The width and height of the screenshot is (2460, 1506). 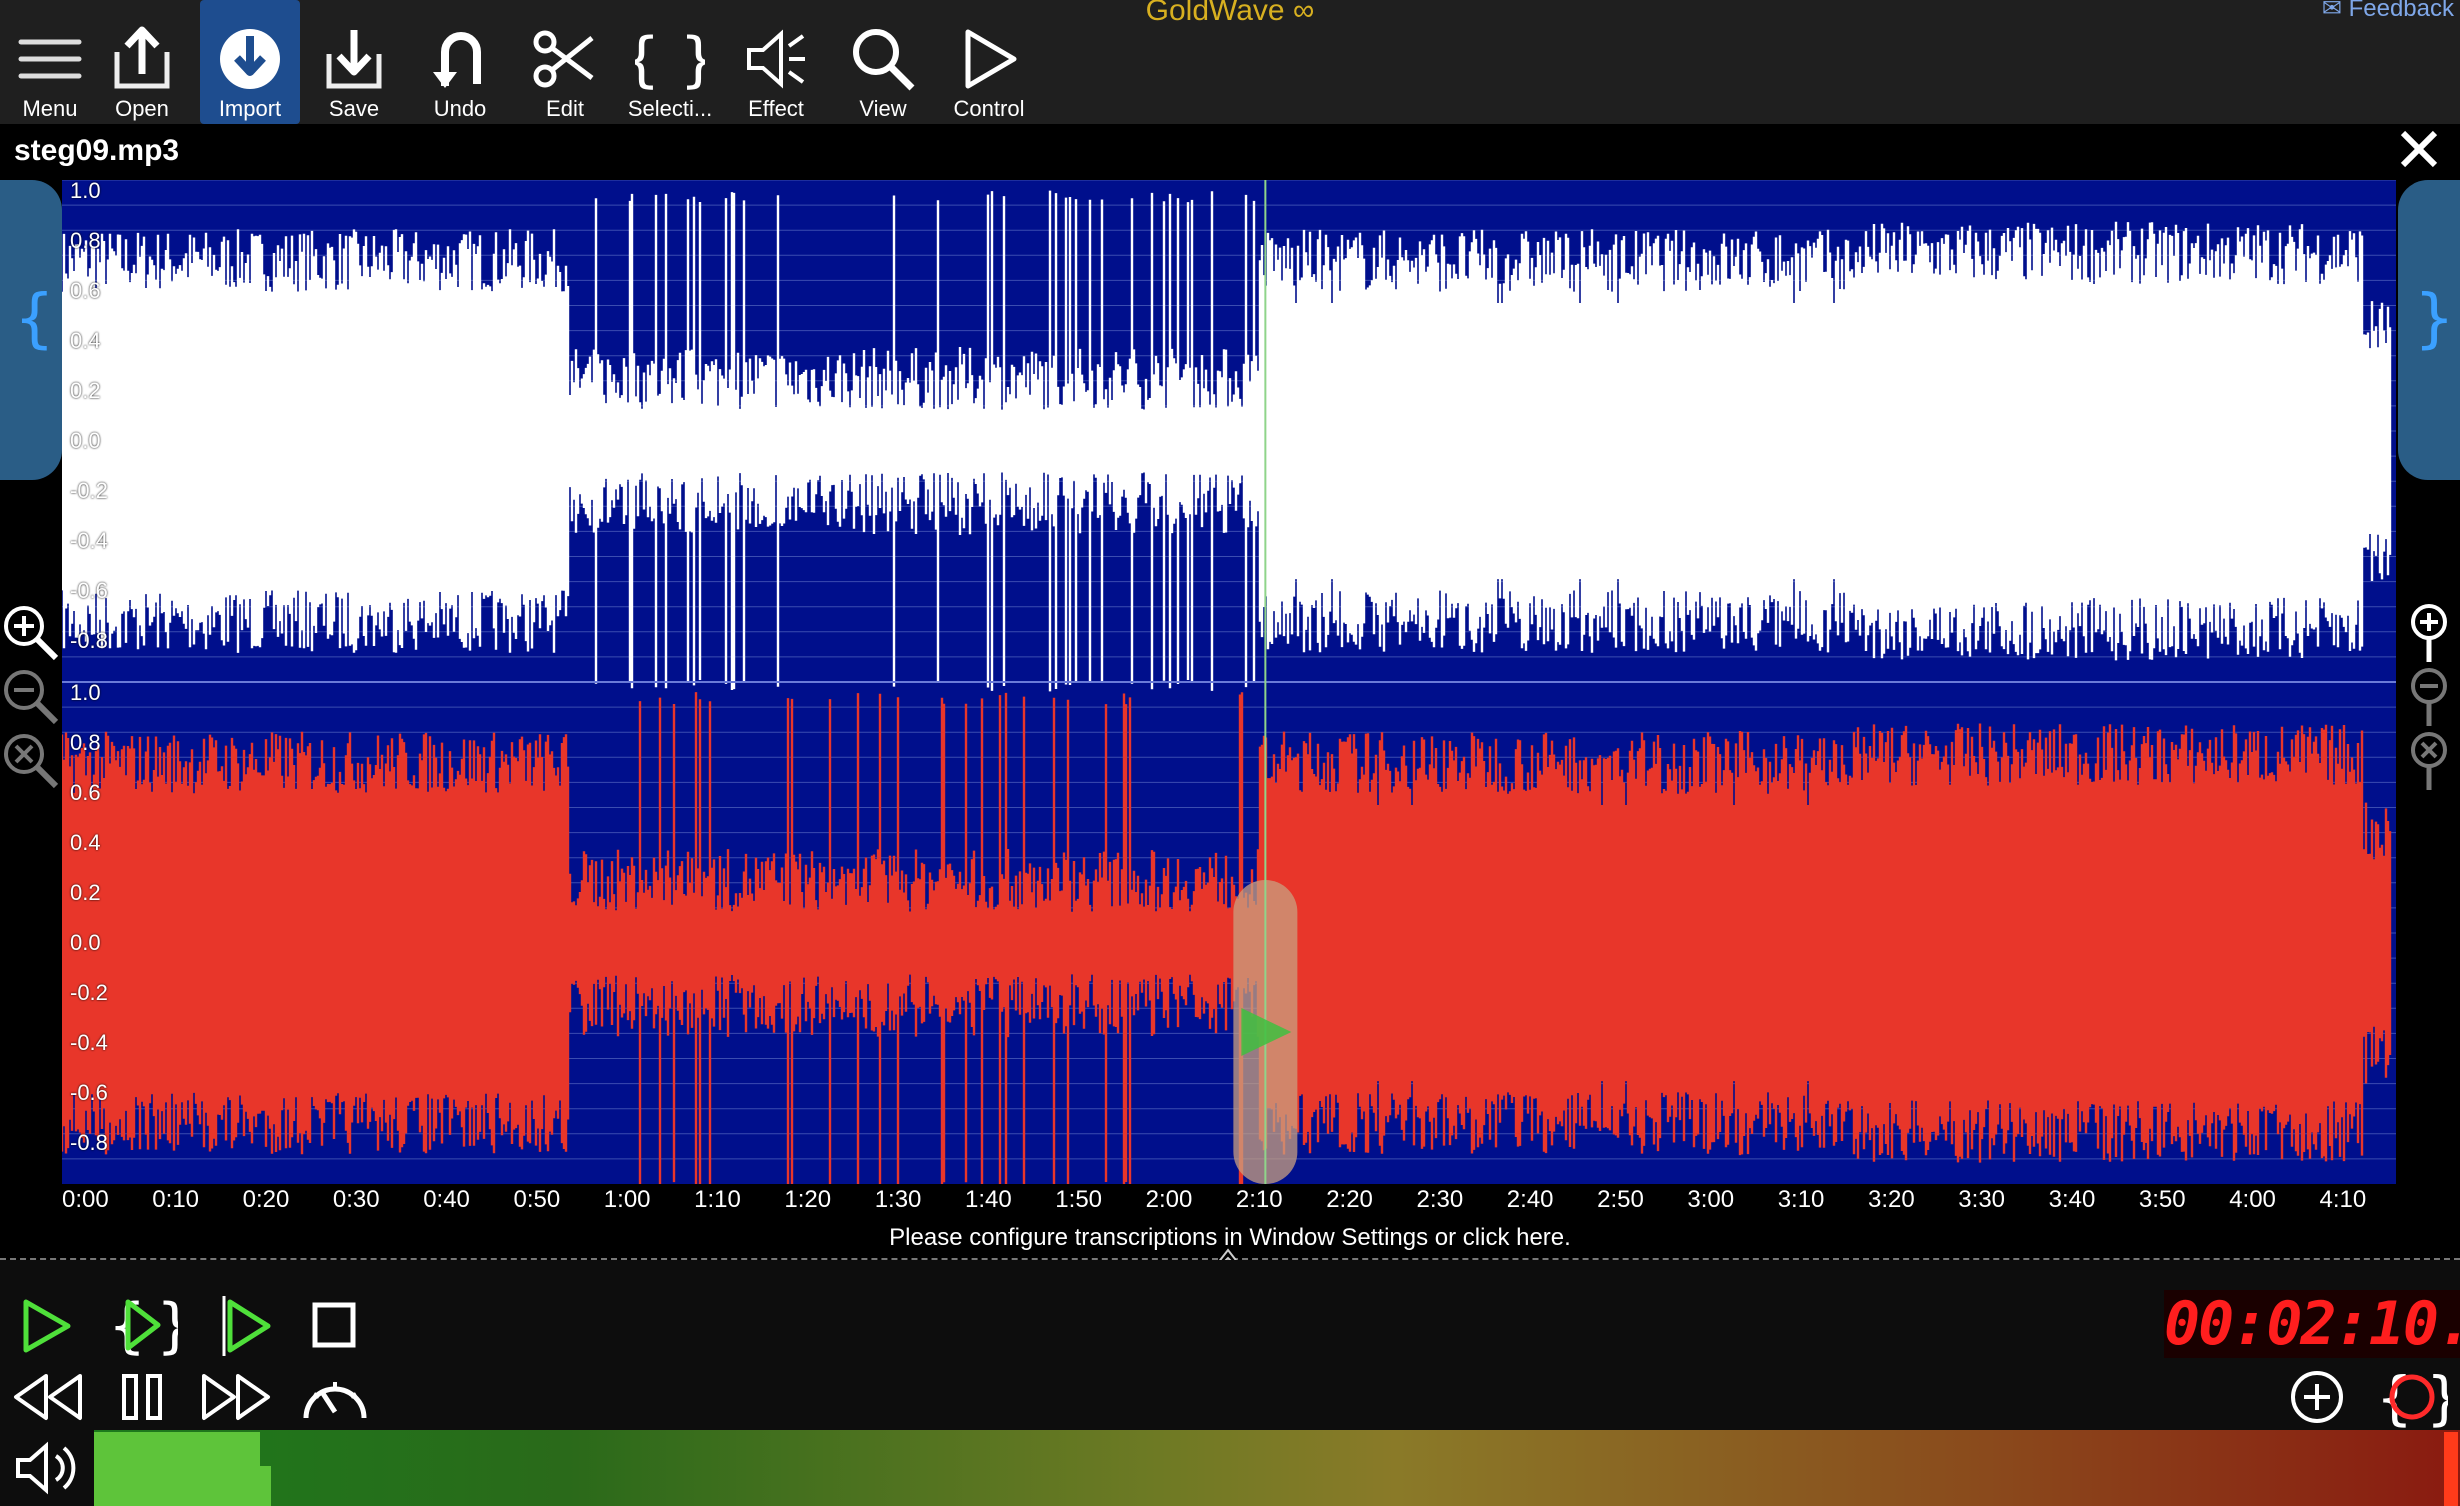 I want to click on menu-icon, so click(x=50, y=59).